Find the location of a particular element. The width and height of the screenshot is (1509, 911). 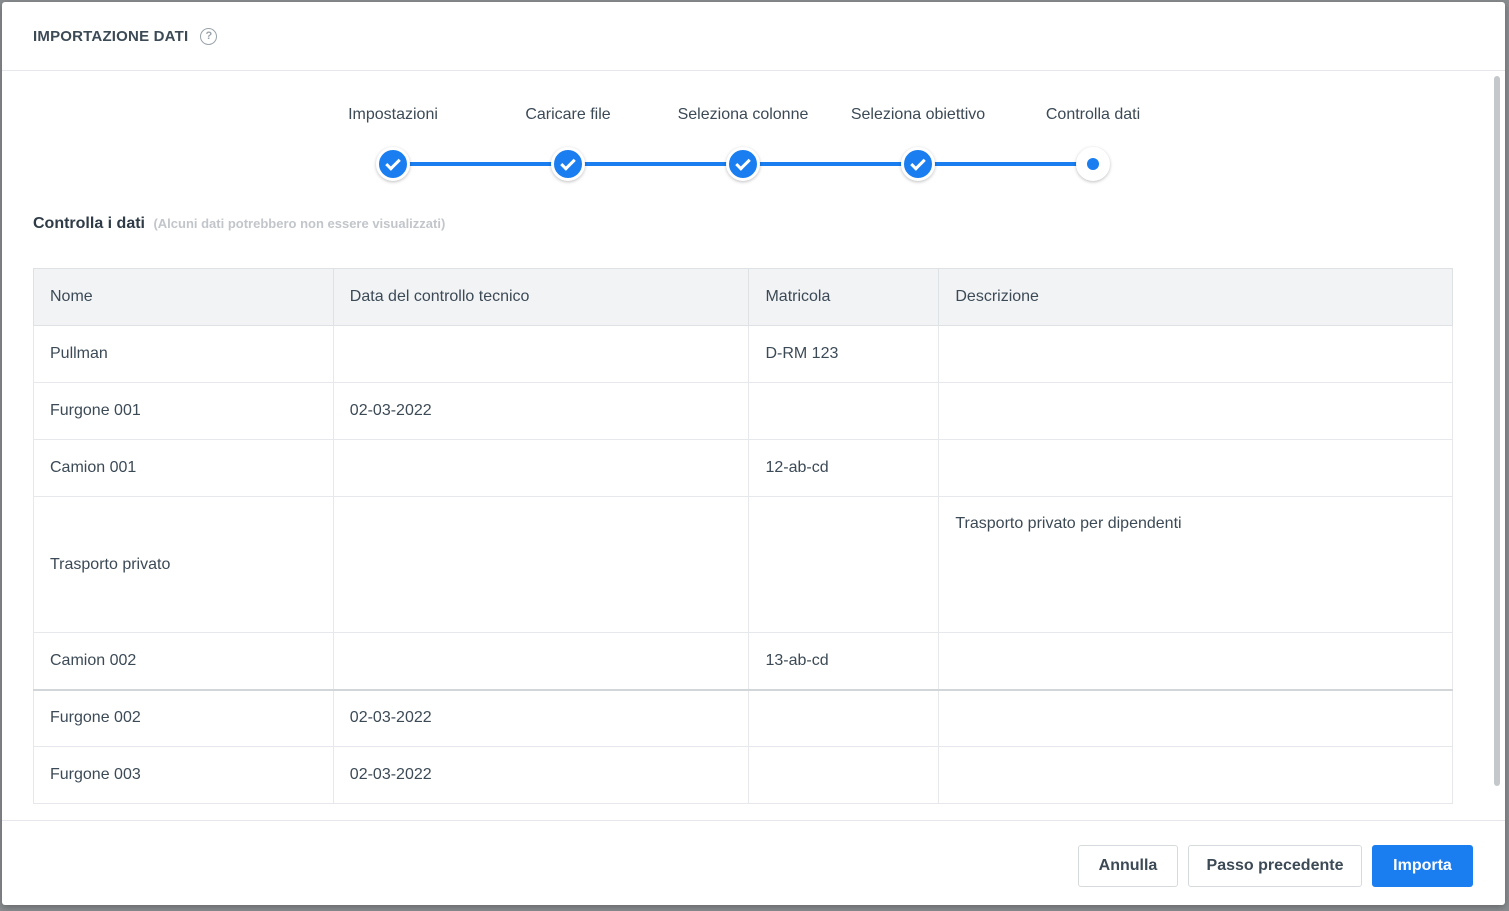

scrollbar-thumb is located at coordinates (1497, 431).